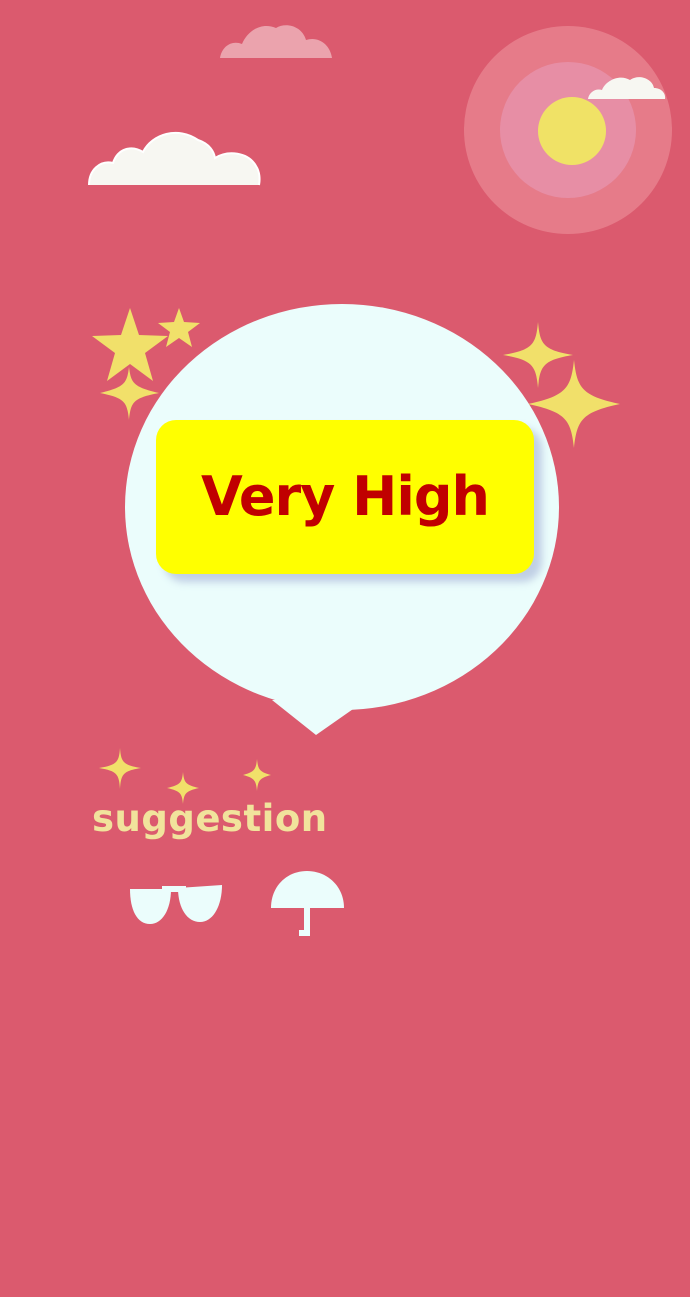 This screenshot has width=690, height=1297. I want to click on suggestion-heading: suggestion, so click(210, 818).